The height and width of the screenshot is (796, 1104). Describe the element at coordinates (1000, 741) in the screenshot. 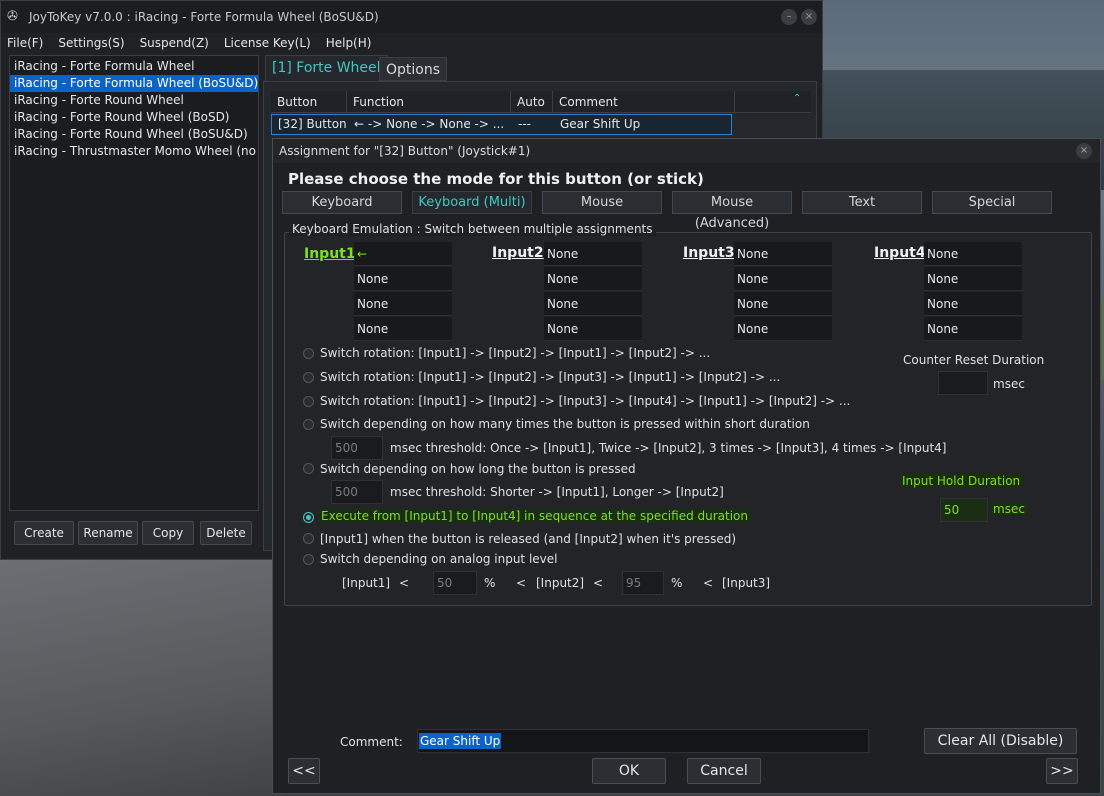

I see `clear-all-button: Clear All (Disable)` at that location.